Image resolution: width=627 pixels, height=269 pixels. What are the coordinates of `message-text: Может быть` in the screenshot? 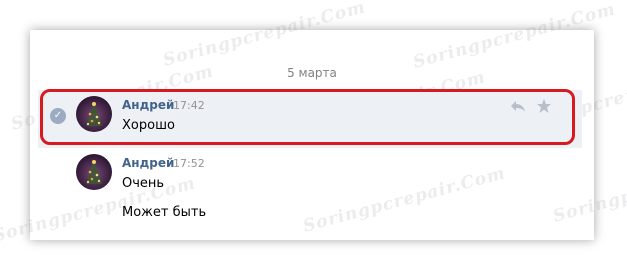 It's located at (164, 212).